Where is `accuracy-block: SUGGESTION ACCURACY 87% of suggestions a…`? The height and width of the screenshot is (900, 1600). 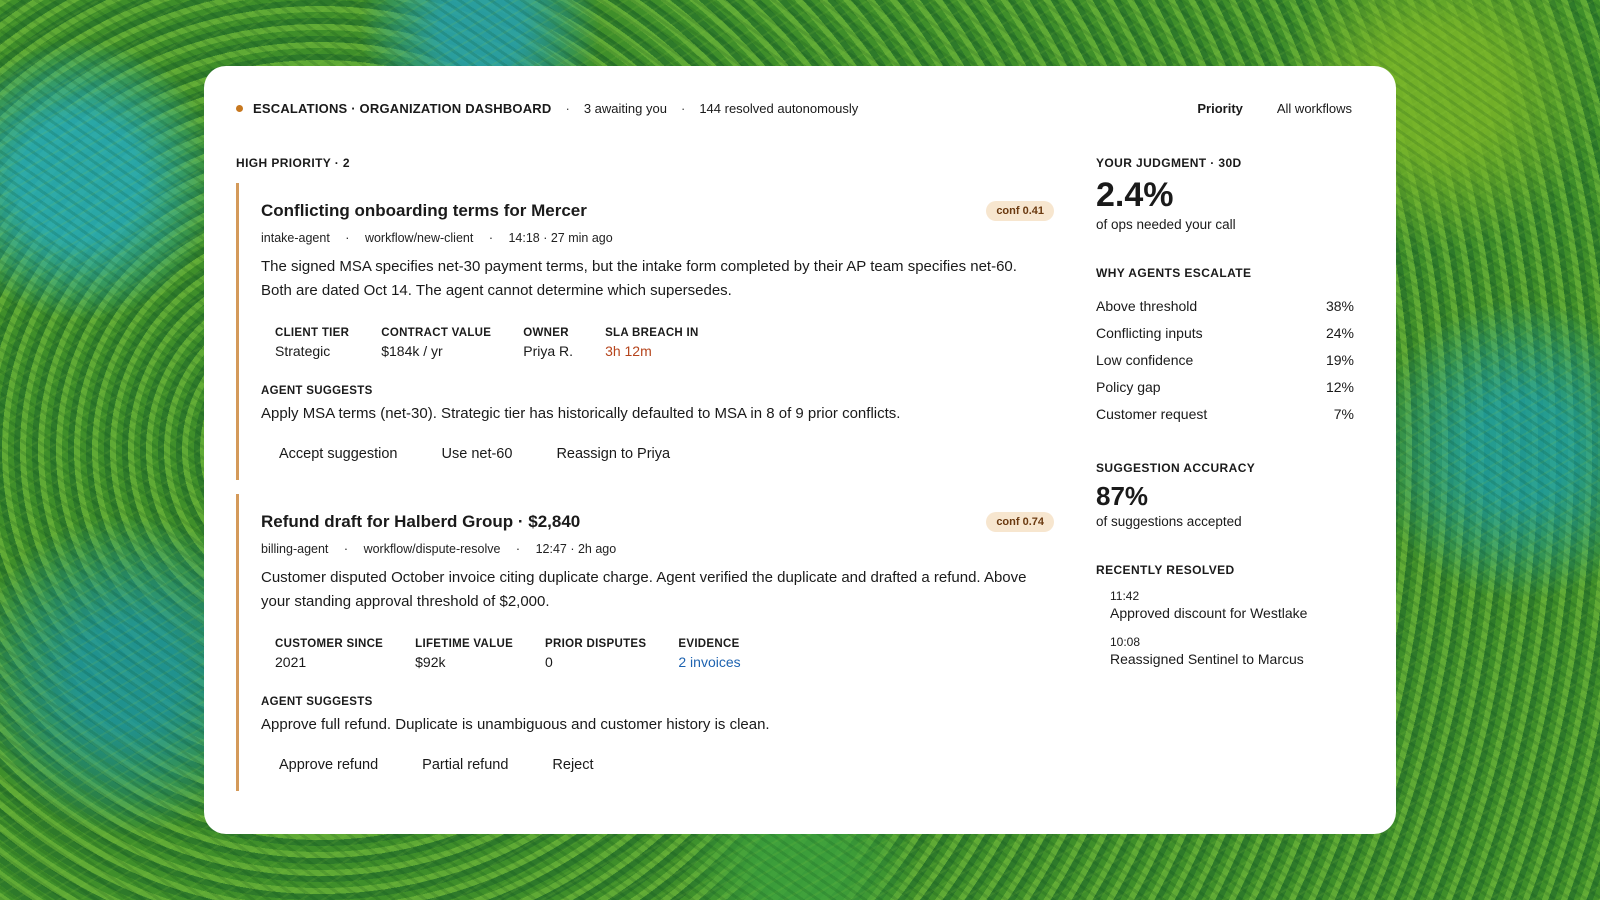
accuracy-block: SUGGESTION ACCURACY 87% of suggestions a… is located at coordinates (1225, 495).